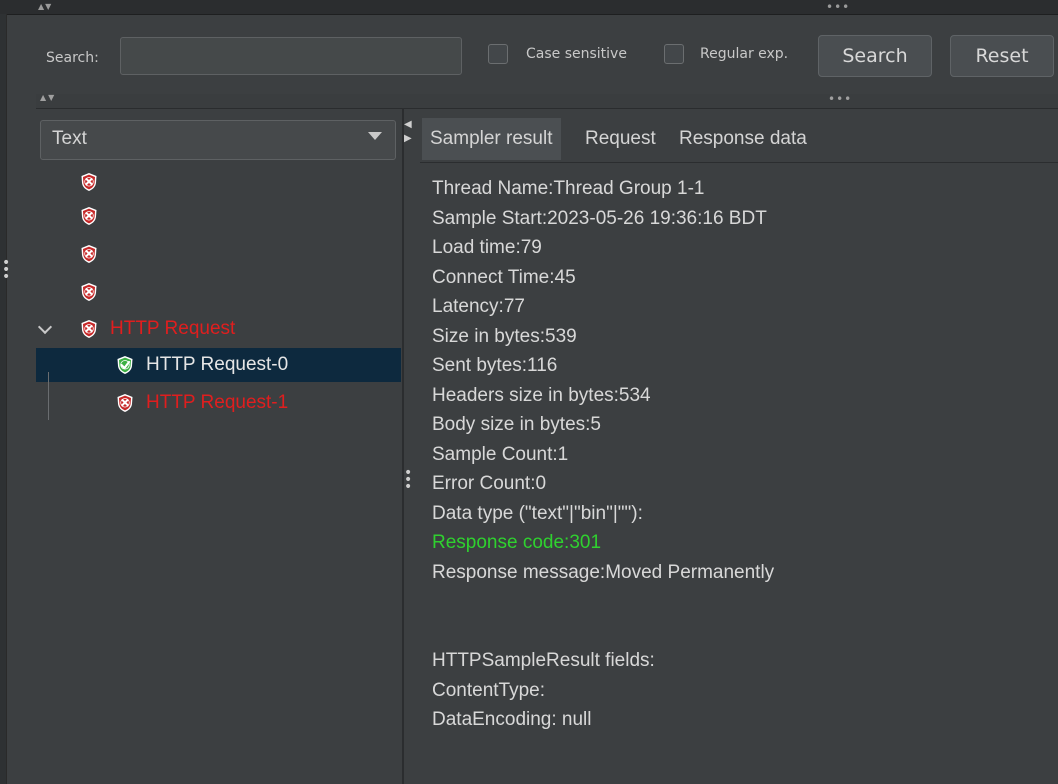 The image size is (1058, 784). I want to click on left-splitter-grip-icon: • • •, so click(6, 270).